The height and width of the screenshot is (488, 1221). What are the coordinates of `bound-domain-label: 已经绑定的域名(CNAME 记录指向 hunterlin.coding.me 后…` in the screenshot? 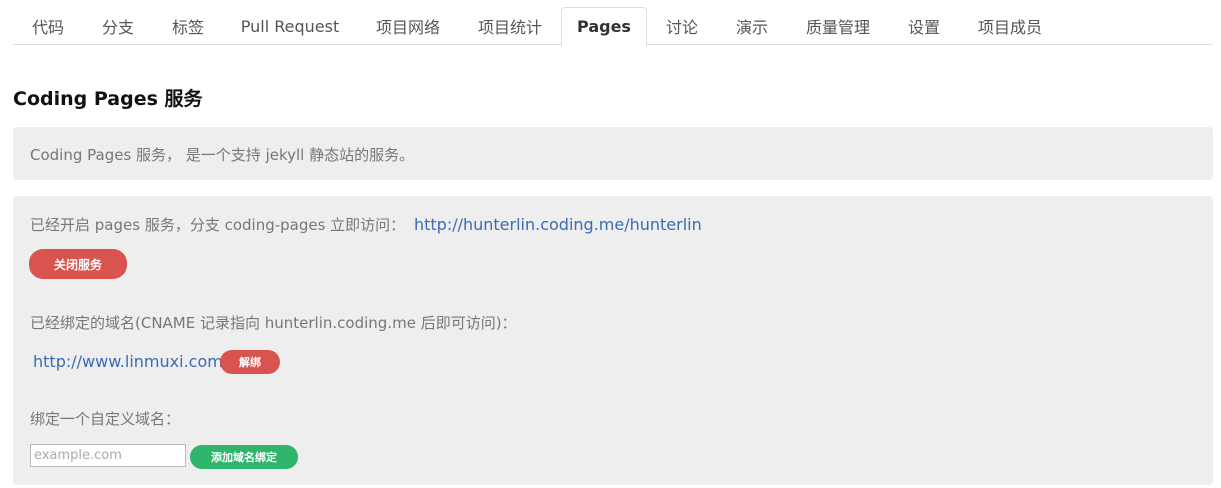 It's located at (273, 323).